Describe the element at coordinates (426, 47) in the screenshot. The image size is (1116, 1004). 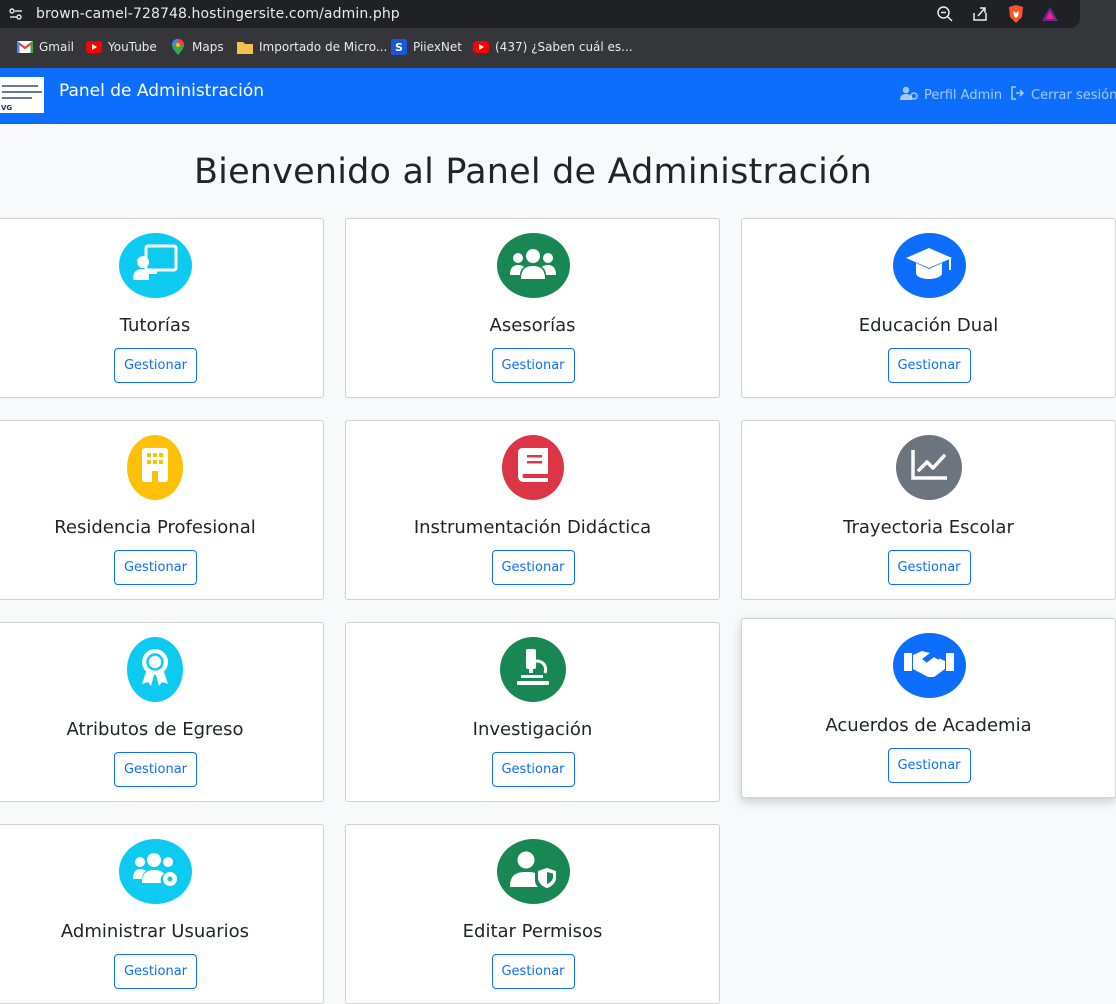
I see `bookmark-piiexnet: S PiiexNet` at that location.